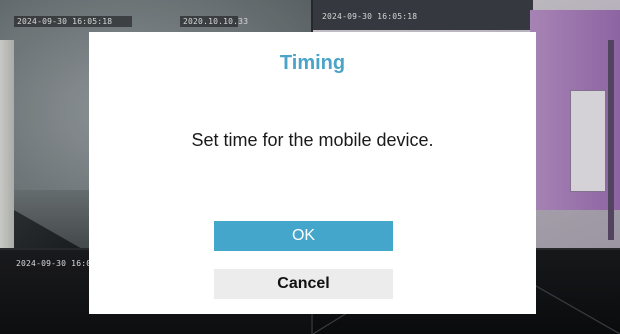 The image size is (620, 334). I want to click on cancel-button: Cancel, so click(303, 284).